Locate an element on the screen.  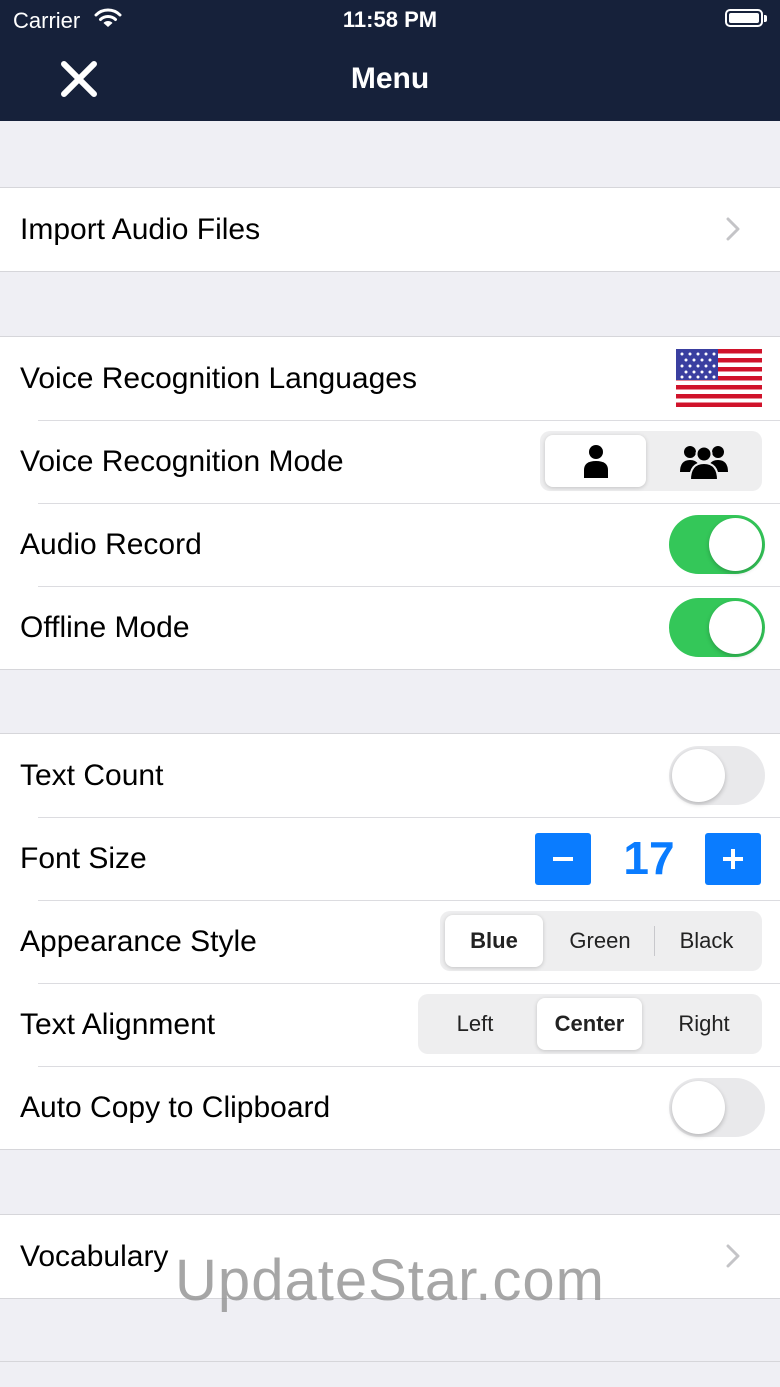
battery-icon is located at coordinates (746, 18).